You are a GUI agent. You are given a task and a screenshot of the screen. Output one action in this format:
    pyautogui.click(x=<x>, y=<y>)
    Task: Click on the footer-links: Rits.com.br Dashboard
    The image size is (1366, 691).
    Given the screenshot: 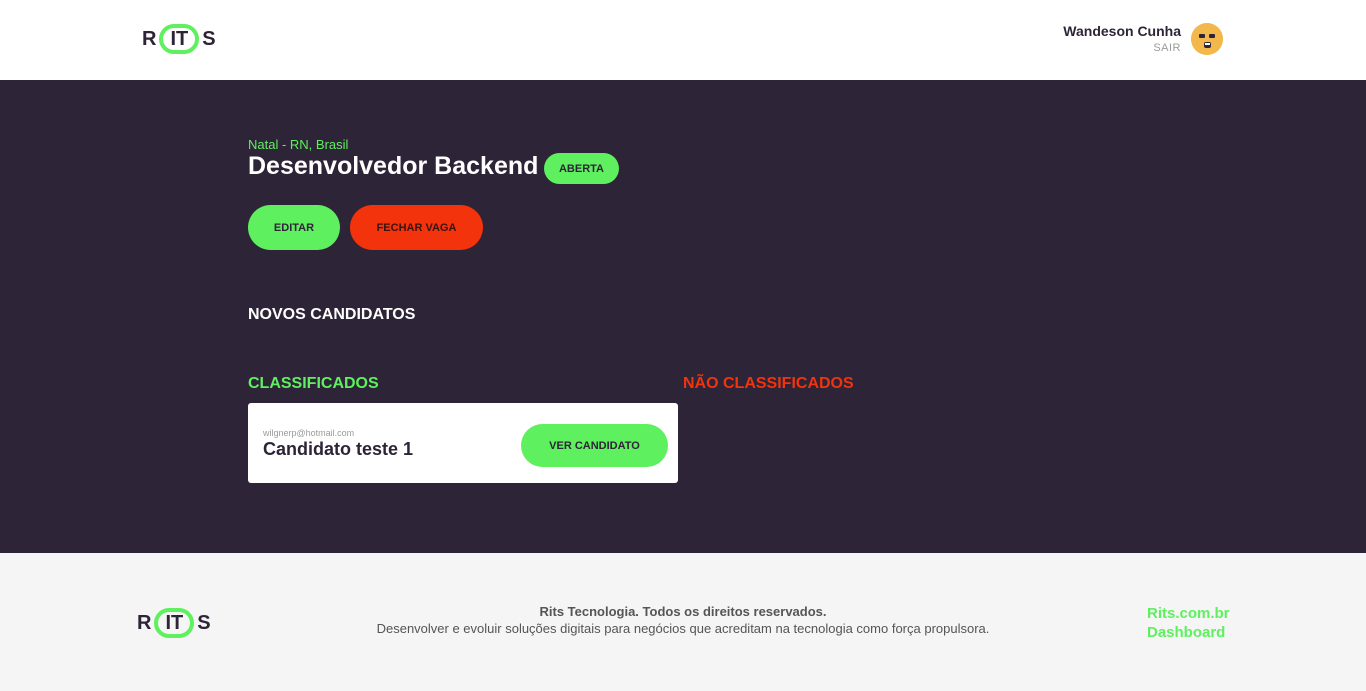 What is the action you would take?
    pyautogui.click(x=1188, y=623)
    